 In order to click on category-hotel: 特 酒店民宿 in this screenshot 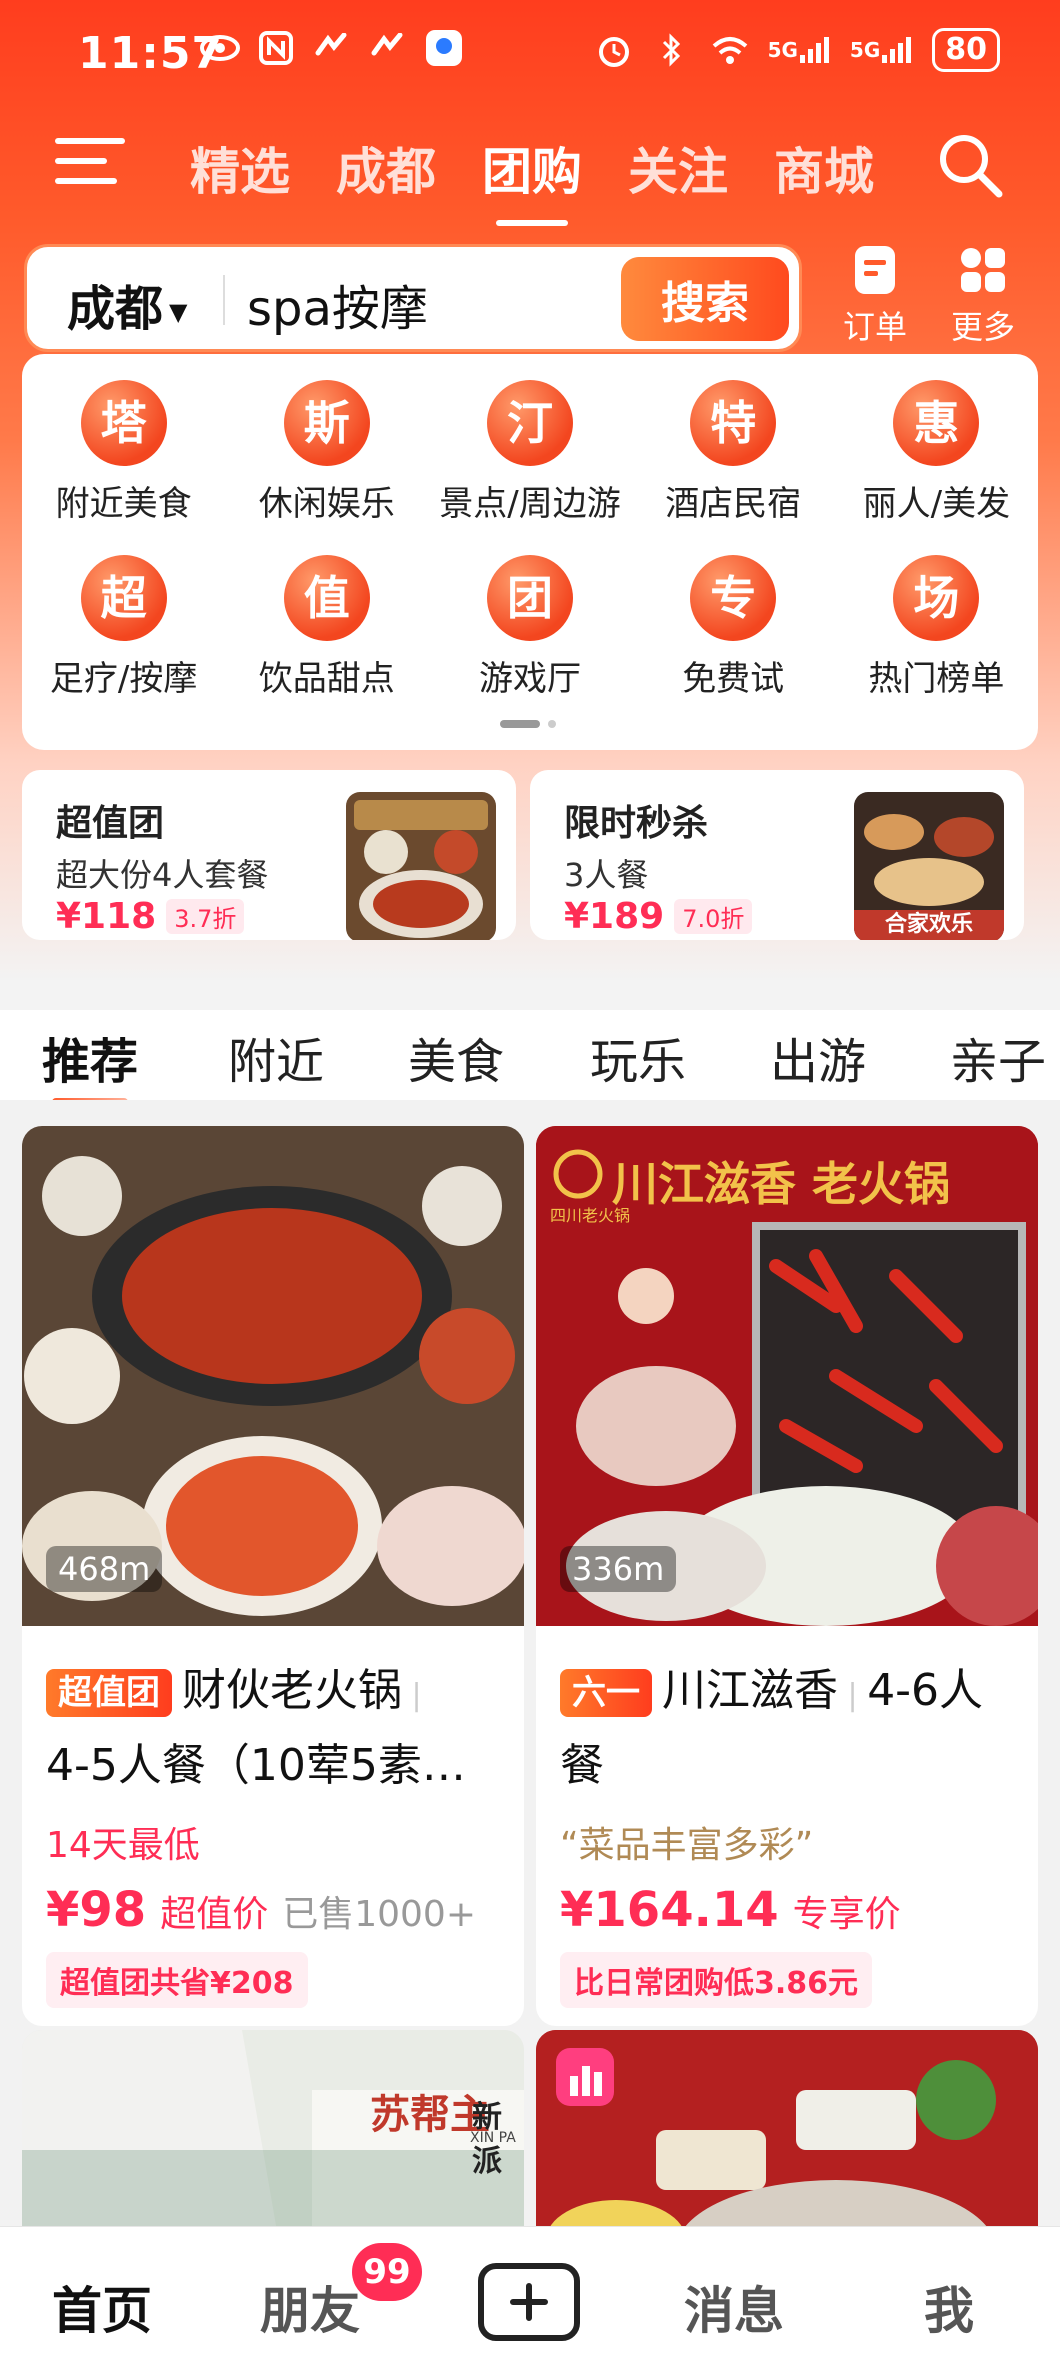, I will do `click(733, 452)`.